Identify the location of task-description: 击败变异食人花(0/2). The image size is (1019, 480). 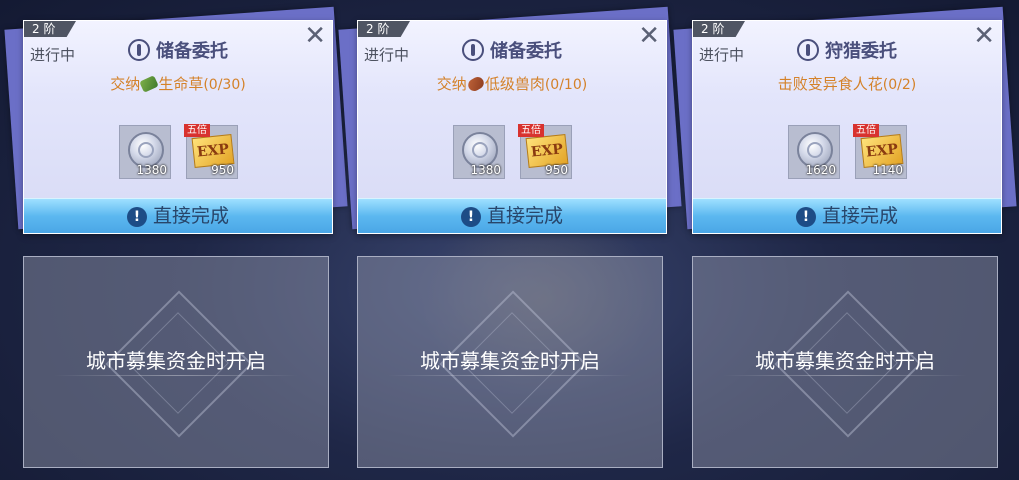
(847, 84).